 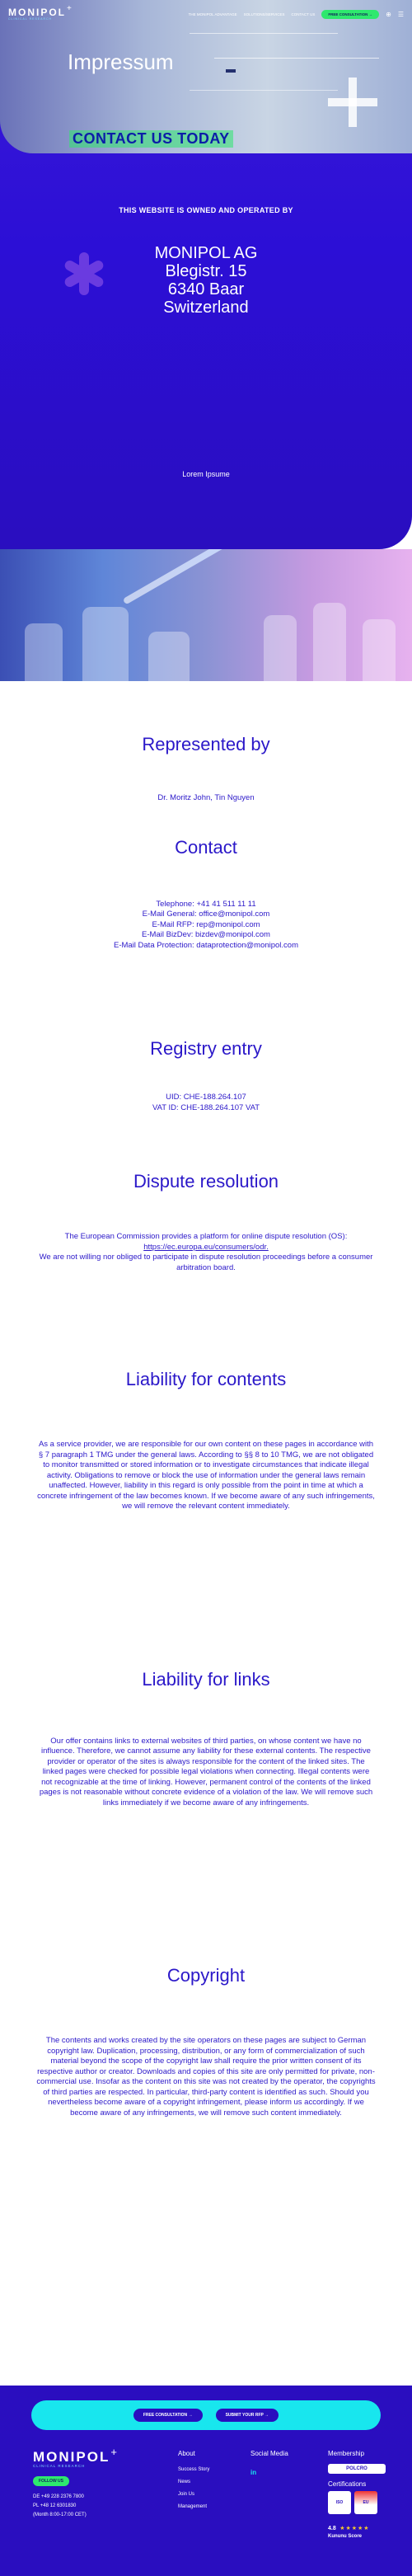 I want to click on footer-cta-bar: FREE CONSULTATION → SUBMIT YOUR RFP →, so click(x=206, y=2415).